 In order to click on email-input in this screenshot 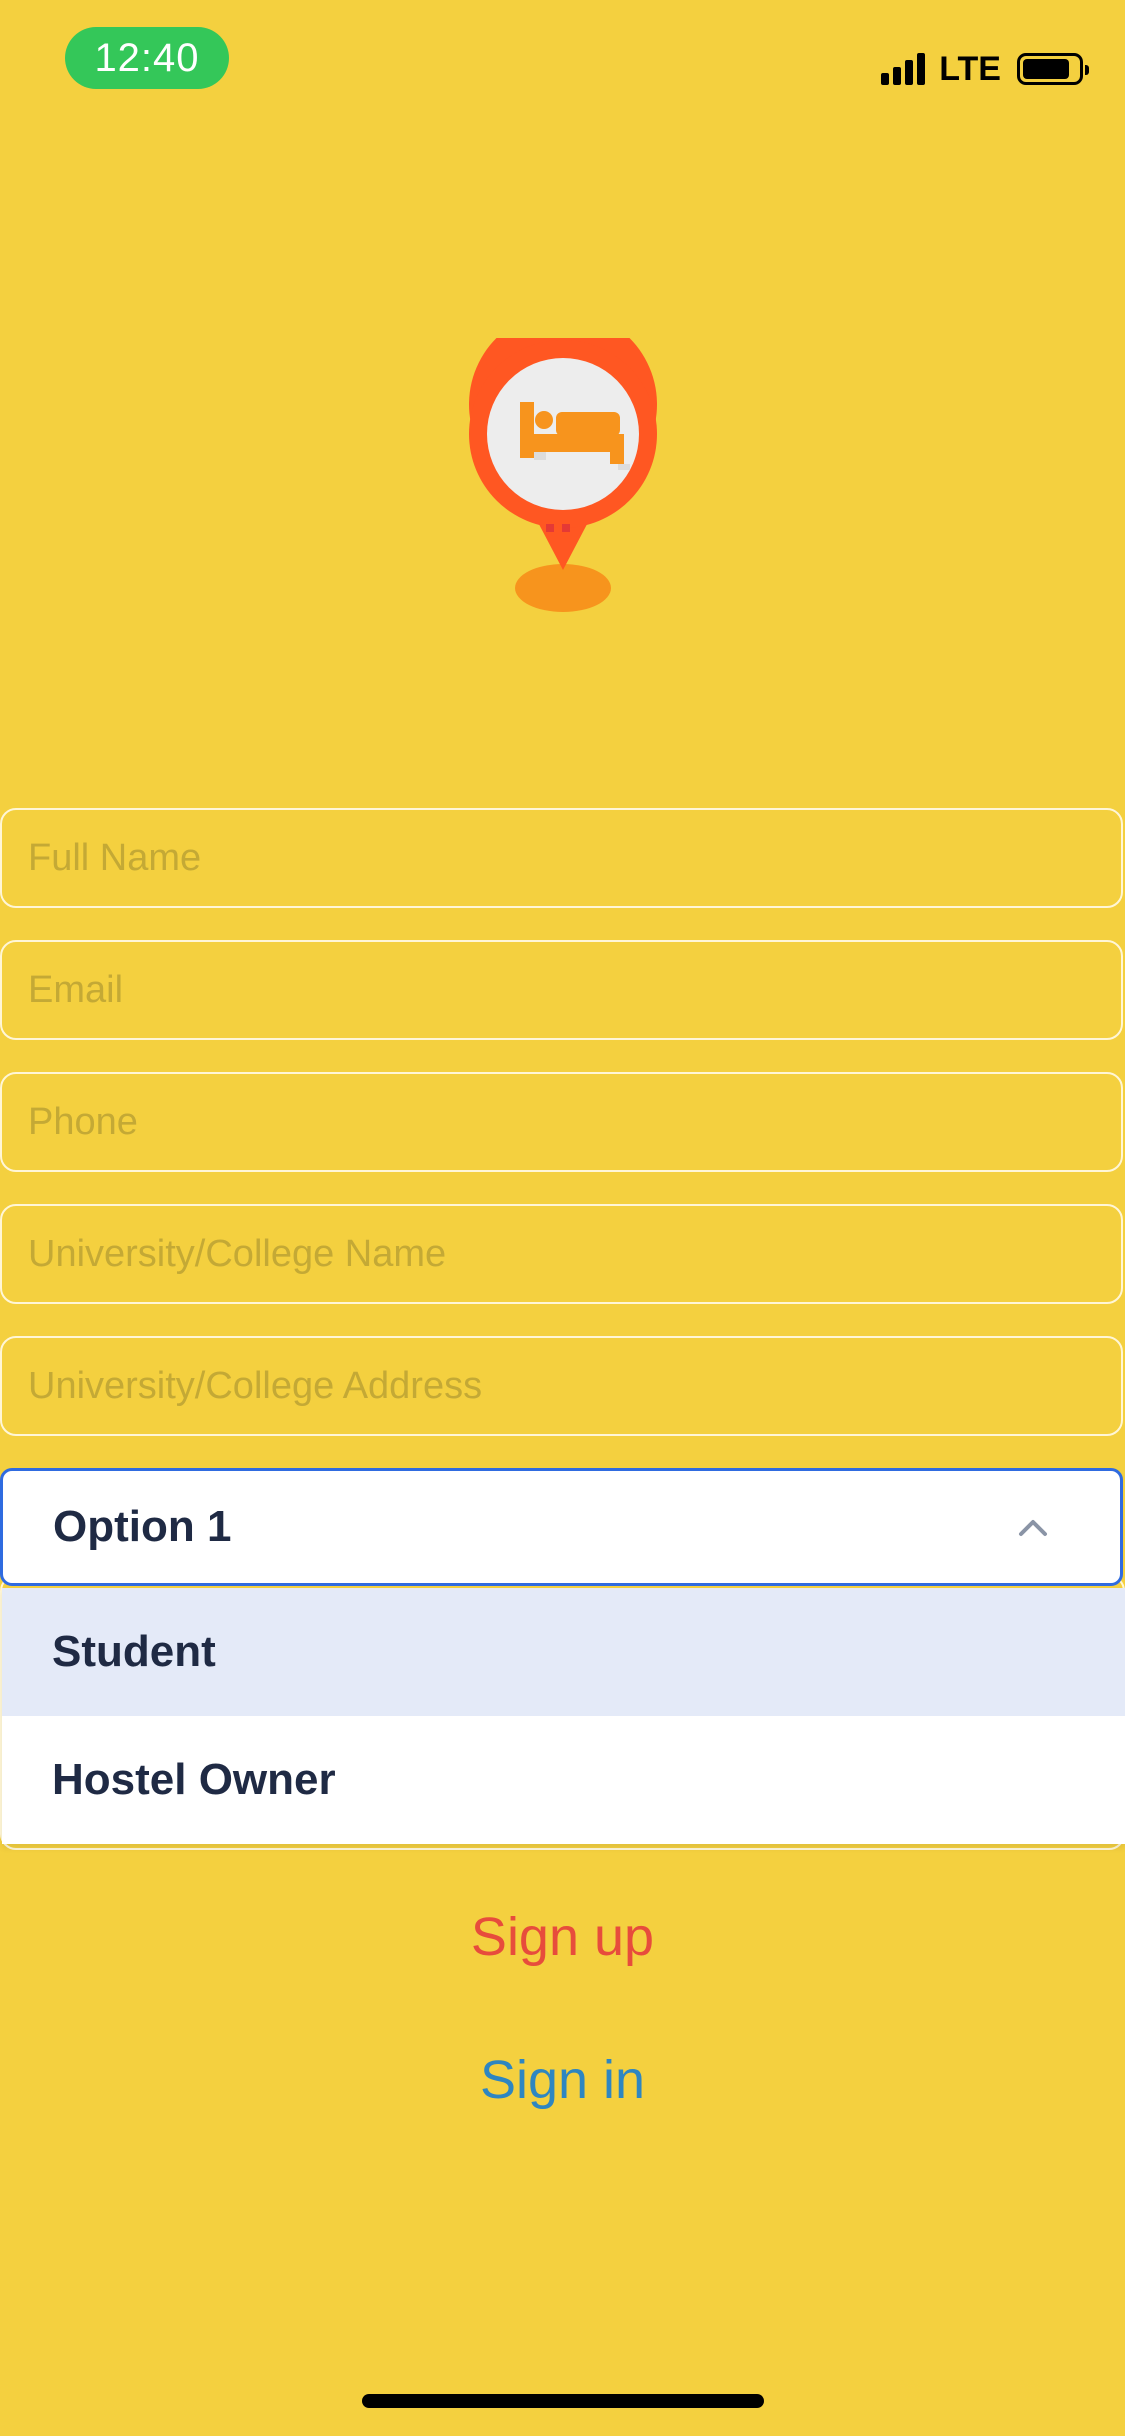, I will do `click(561, 990)`.